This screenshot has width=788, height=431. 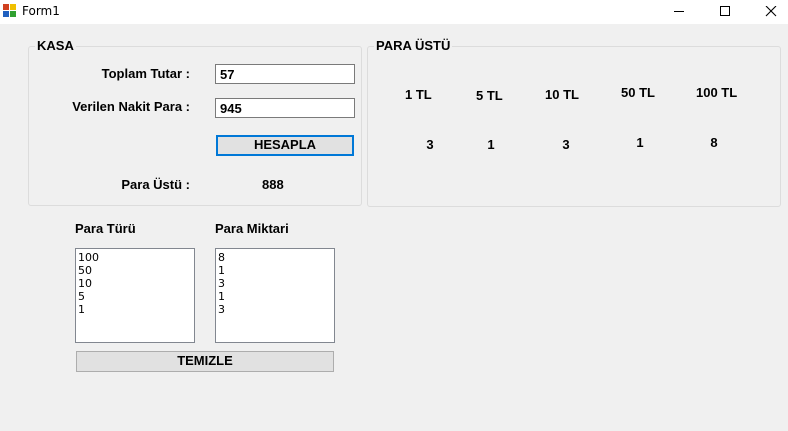 I want to click on toplam-tutar-label: Toplam Tutar :, so click(x=145, y=73).